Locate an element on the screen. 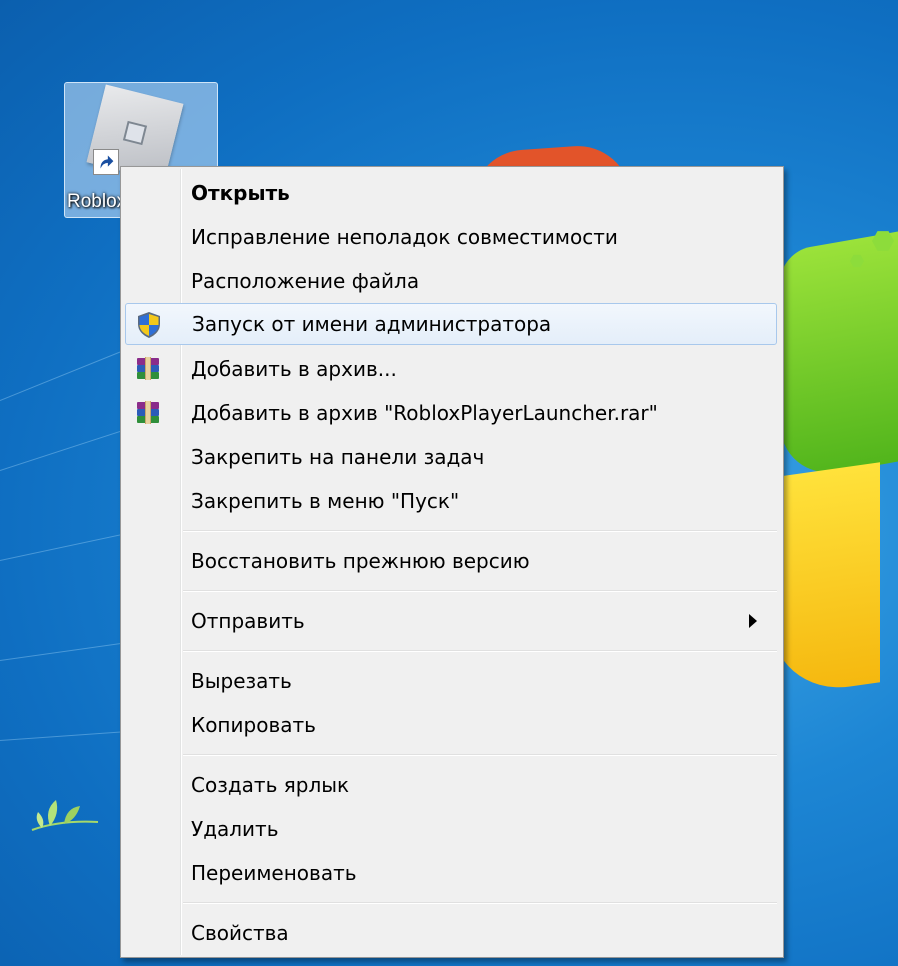 Image resolution: width=898 pixels, height=966 pixels. menu-item-label: Запуск от имени администратора is located at coordinates (372, 324).